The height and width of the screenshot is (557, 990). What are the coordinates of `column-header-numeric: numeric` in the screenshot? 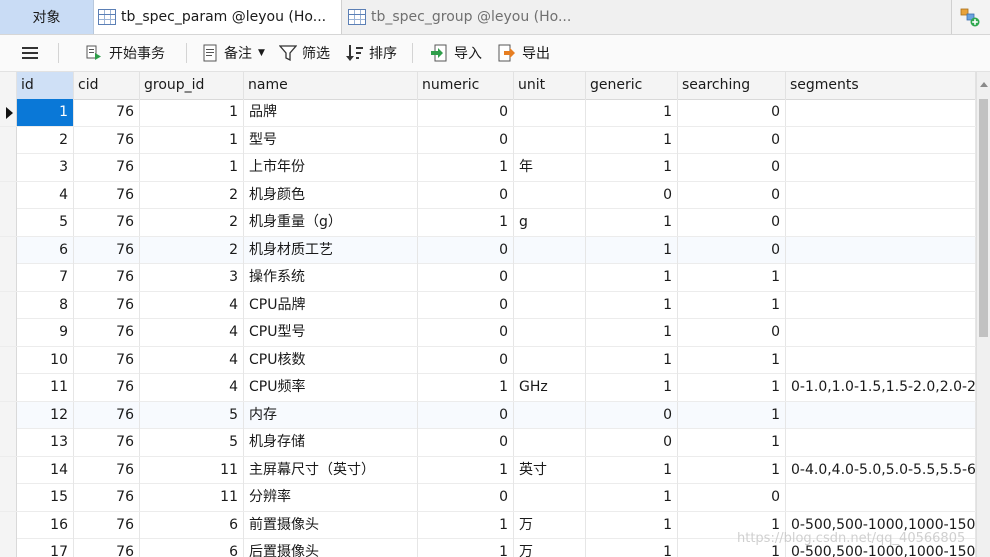 It's located at (466, 85).